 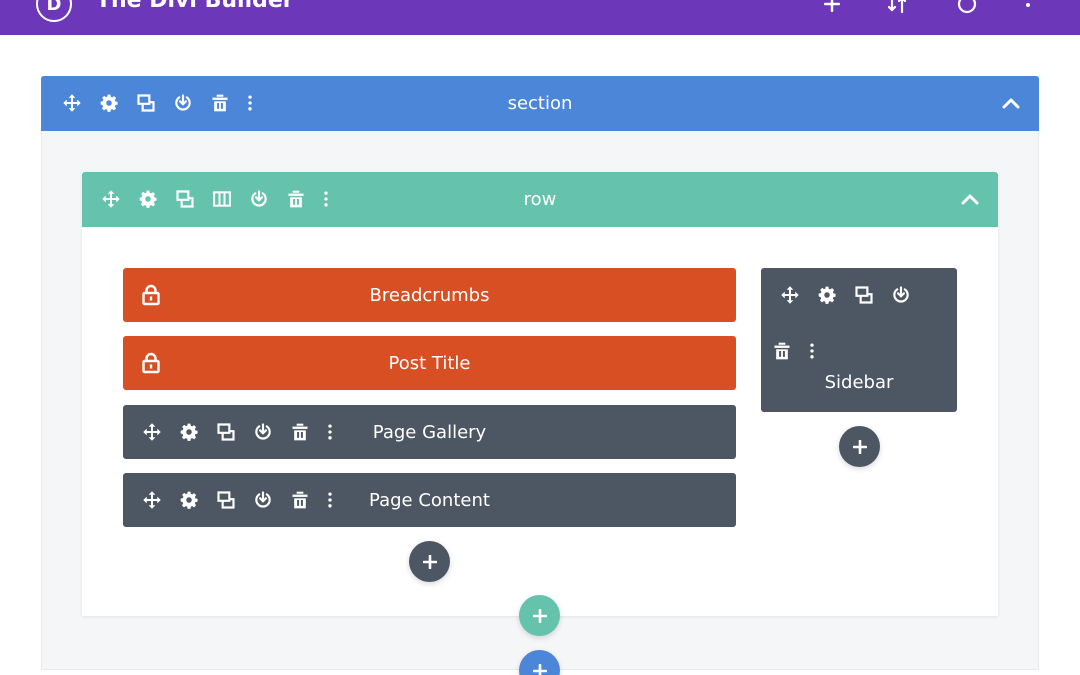 I want to click on module-label: Page Gallery, so click(x=429, y=432).